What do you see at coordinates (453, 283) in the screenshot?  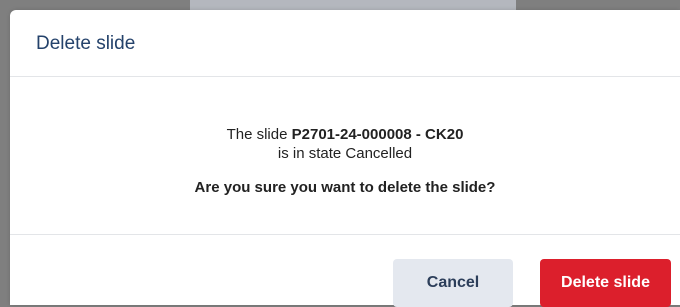 I see `cancel-button: Cancel` at bounding box center [453, 283].